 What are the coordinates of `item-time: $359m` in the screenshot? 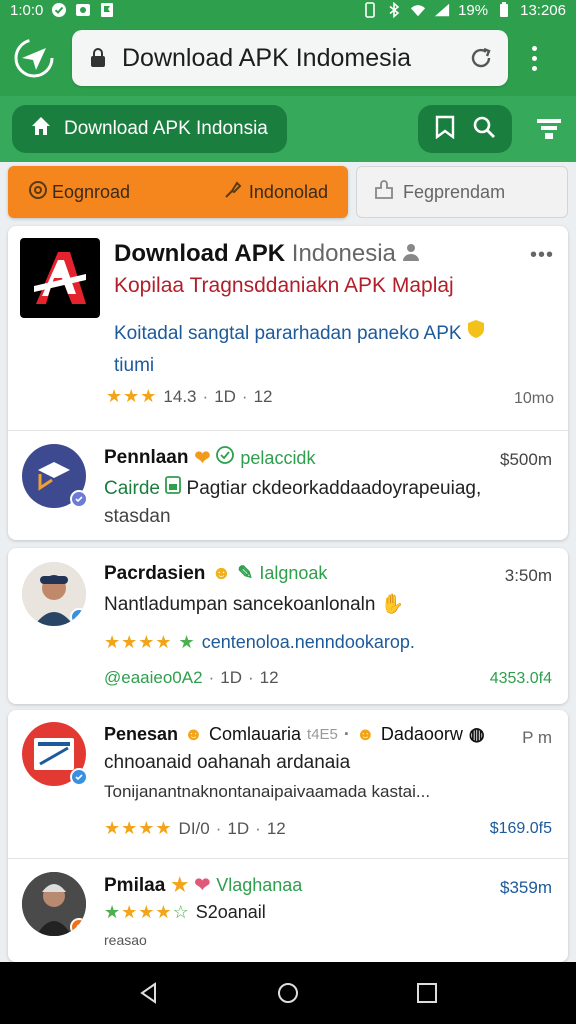 It's located at (526, 887).